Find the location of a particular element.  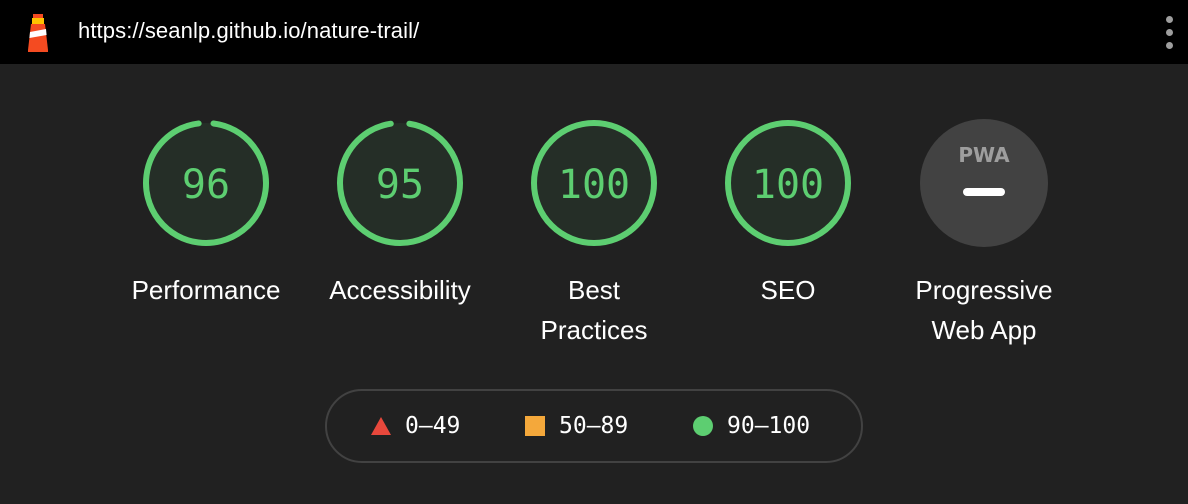

gauge-accessibility: 95 Accessibility is located at coordinates (400, 214).